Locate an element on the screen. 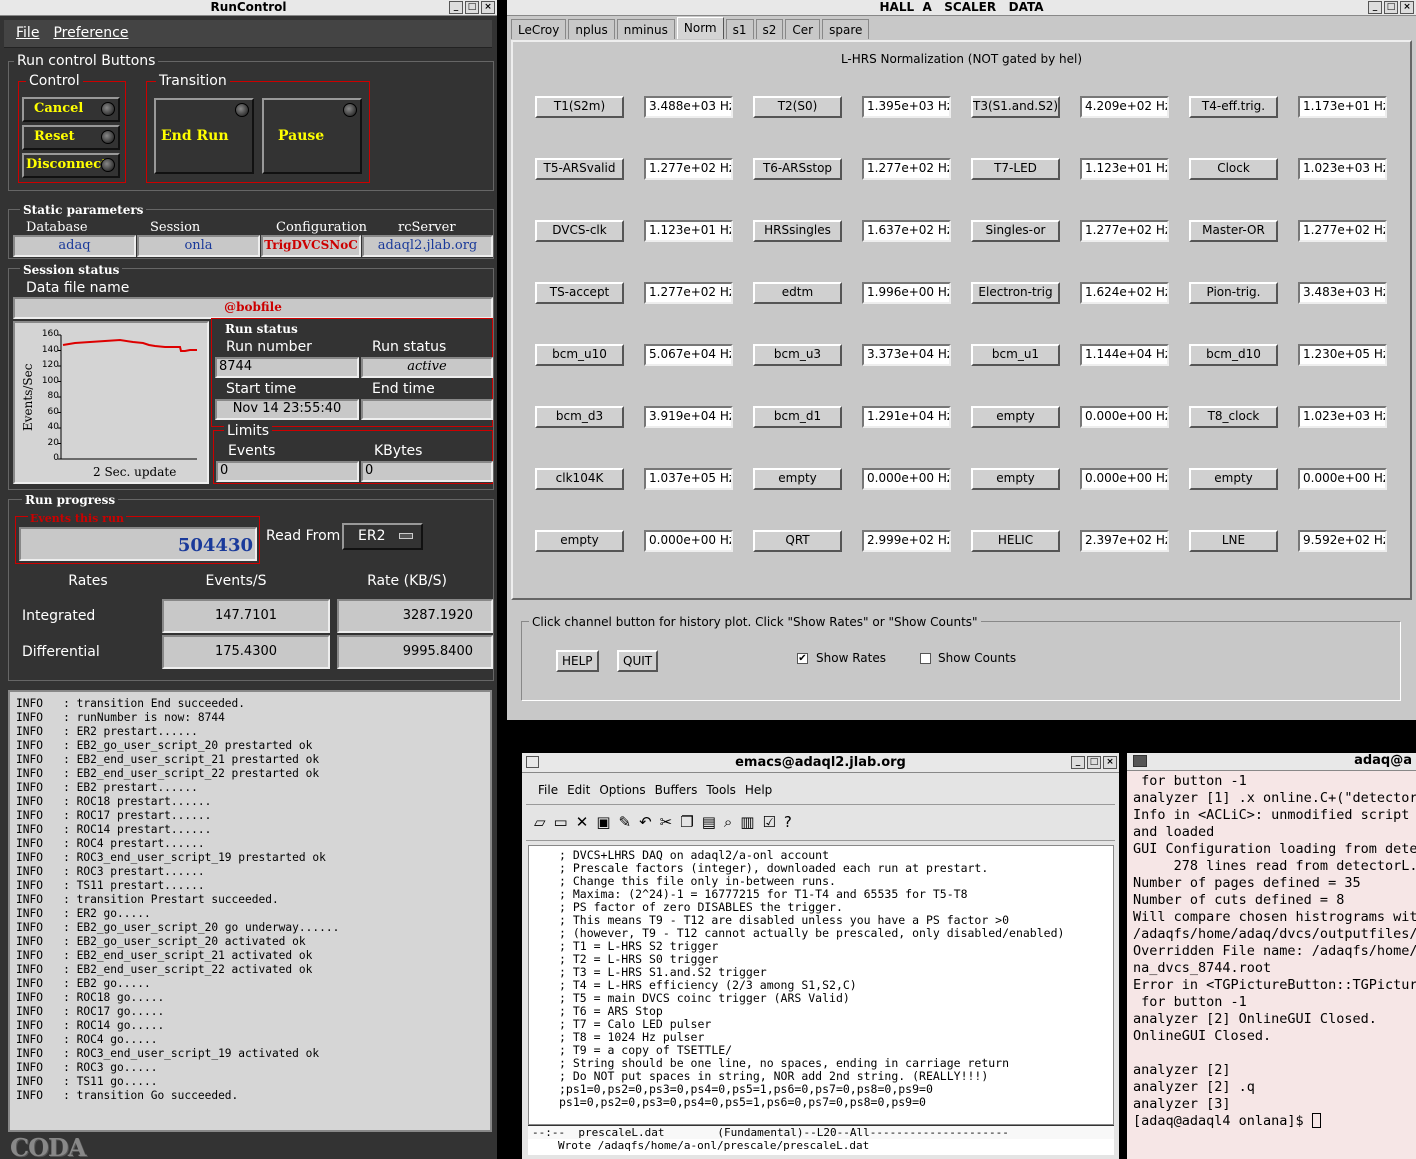 The image size is (1416, 1159). runcontrol-titlebar: RunControl _ □ × is located at coordinates (248, 8).